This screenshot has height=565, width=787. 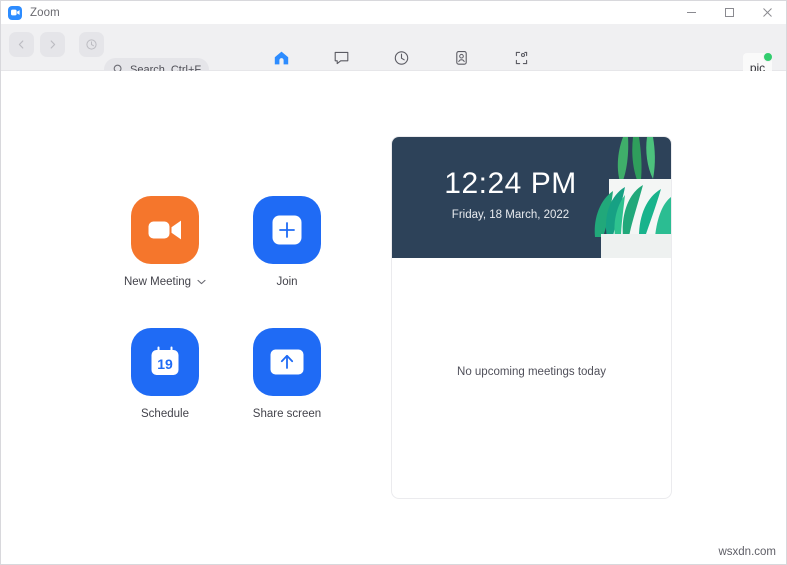 I want to click on new-meeting-button: New Meeting, so click(x=165, y=262).